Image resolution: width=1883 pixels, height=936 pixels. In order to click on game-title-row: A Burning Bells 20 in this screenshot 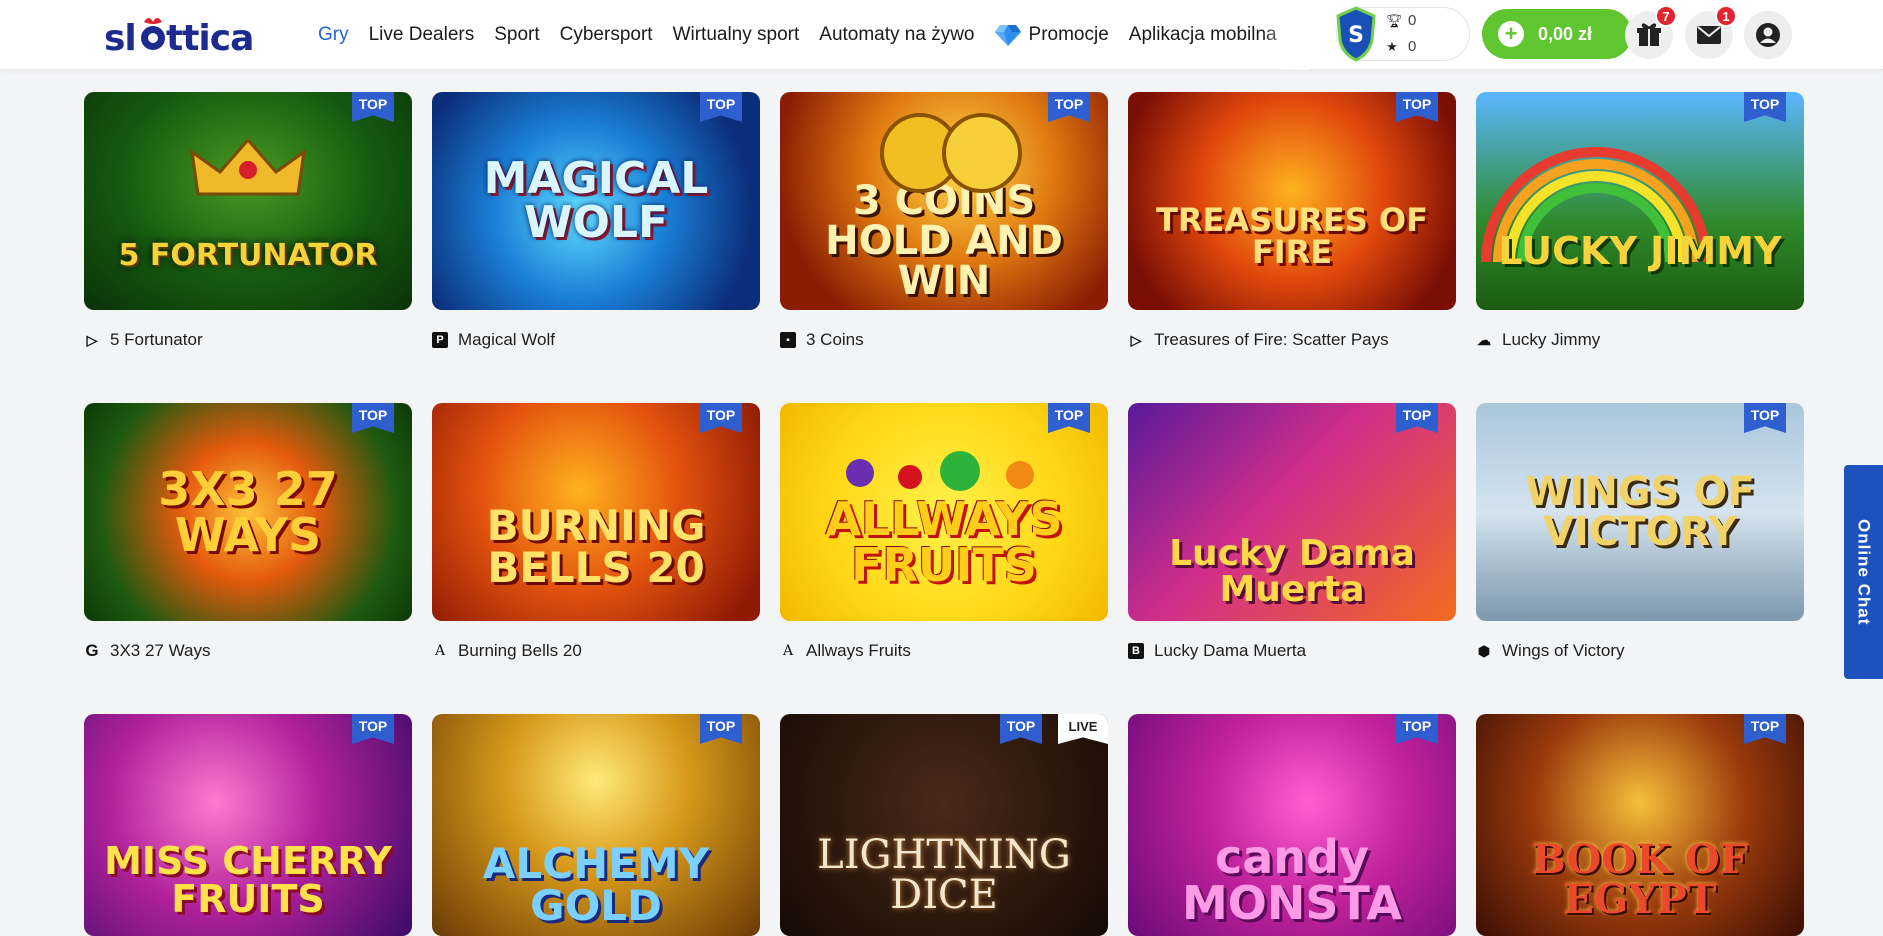, I will do `click(507, 651)`.